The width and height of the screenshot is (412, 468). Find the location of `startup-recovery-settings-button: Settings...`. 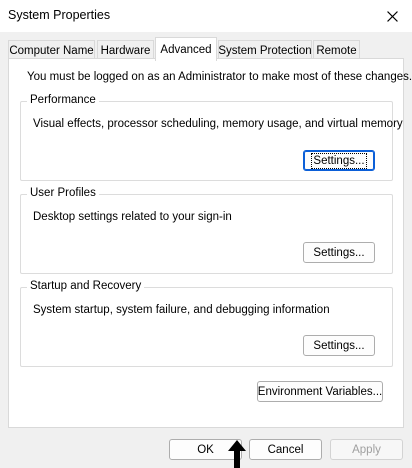

startup-recovery-settings-button: Settings... is located at coordinates (339, 345).